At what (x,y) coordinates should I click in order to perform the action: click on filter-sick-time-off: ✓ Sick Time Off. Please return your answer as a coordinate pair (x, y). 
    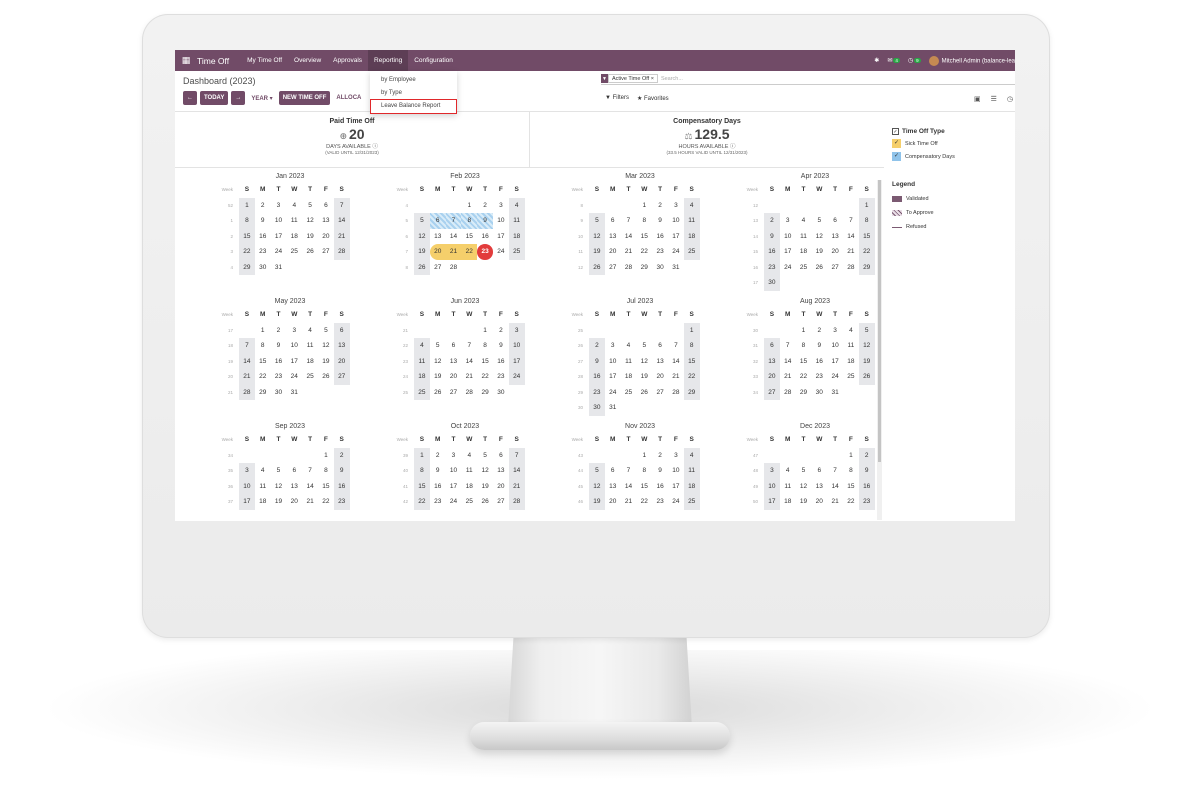
    Looking at the image, I should click on (952, 144).